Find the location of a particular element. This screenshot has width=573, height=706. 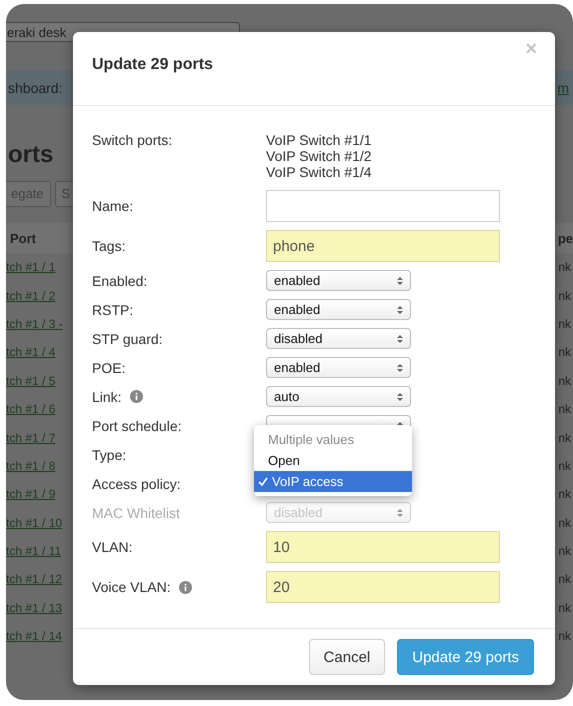

port-link: tch #1 / 5 is located at coordinates (31, 381).